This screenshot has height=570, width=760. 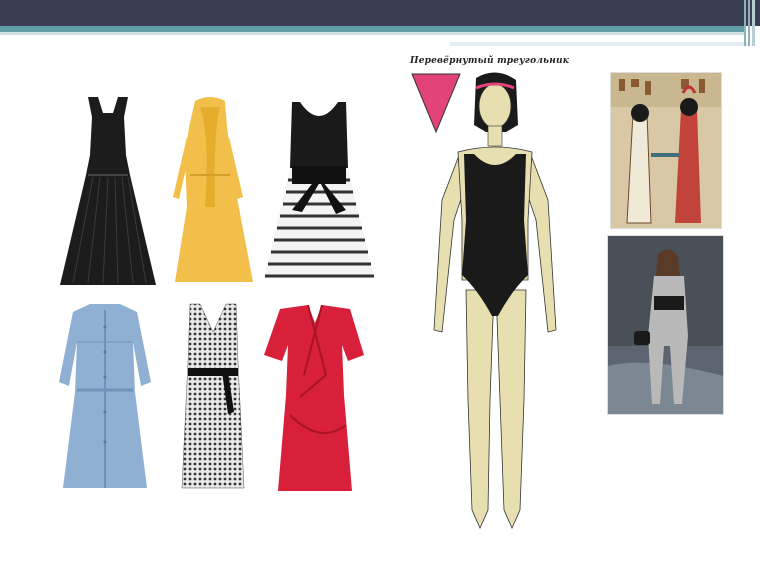 I want to click on slide-header-accent-line, so click(x=600, y=44).